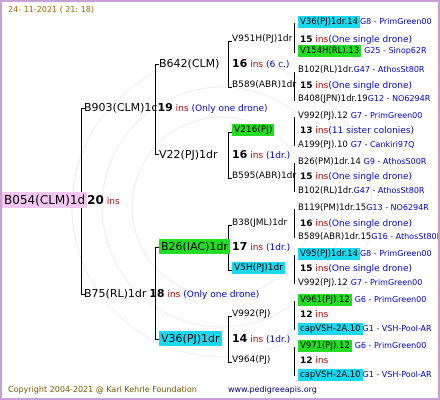 The height and width of the screenshot is (400, 440). What do you see at coordinates (330, 375) in the screenshot?
I see `gen4-name: capVSH-2A.10` at bounding box center [330, 375].